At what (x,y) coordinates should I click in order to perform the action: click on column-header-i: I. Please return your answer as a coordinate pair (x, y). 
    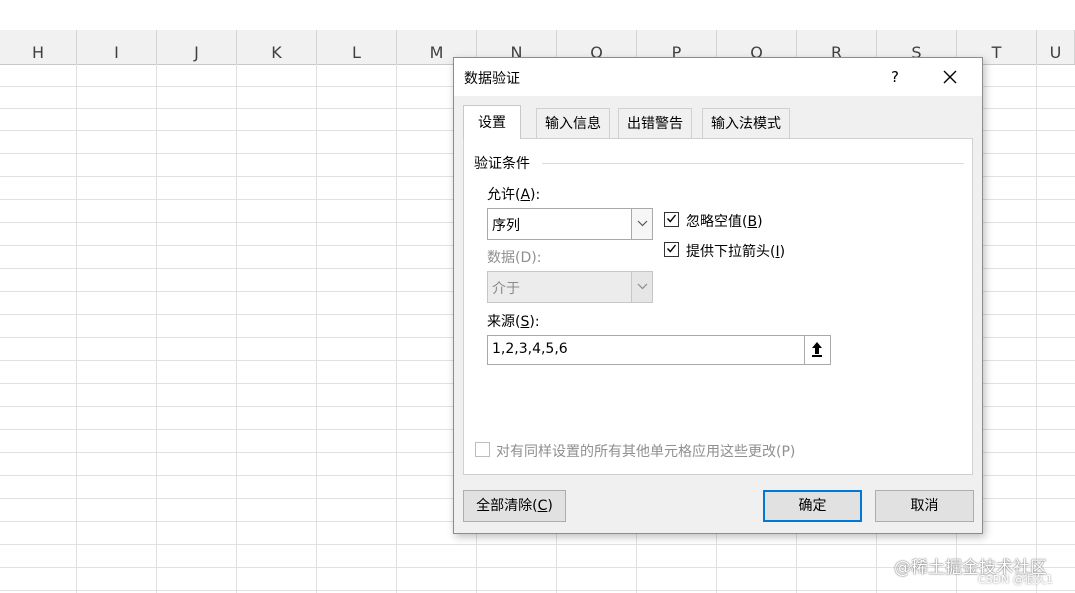
    Looking at the image, I should click on (117, 47).